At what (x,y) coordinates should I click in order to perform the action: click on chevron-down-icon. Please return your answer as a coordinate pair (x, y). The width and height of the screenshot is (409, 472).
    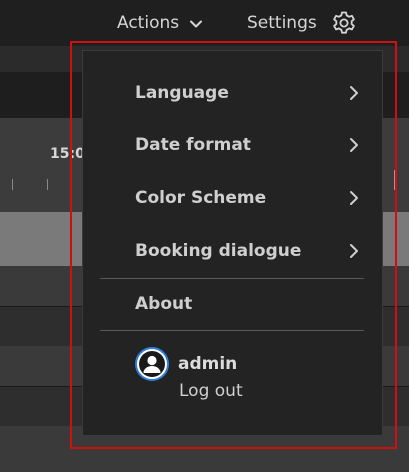
    Looking at the image, I should click on (196, 23).